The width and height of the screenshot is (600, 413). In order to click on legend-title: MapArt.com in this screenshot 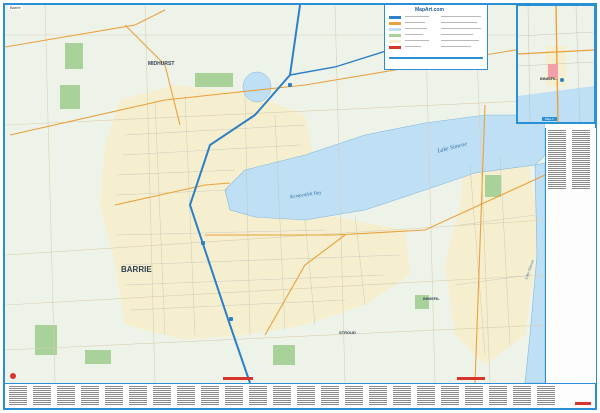, I will do `click(429, 10)`.